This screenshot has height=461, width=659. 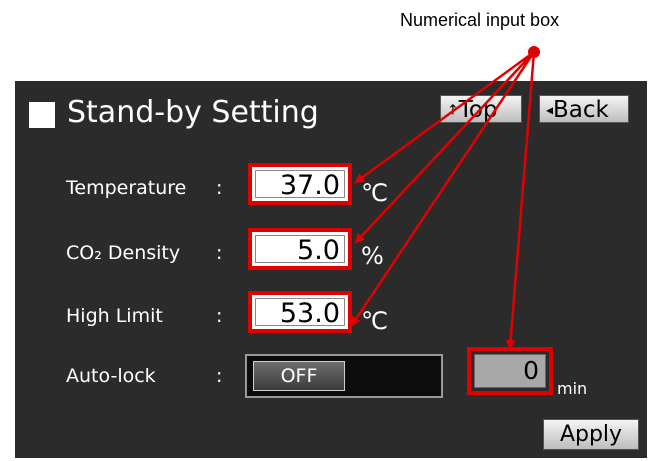 What do you see at coordinates (572, 388) in the screenshot?
I see `auto-lock-minutes-unit: min` at bounding box center [572, 388].